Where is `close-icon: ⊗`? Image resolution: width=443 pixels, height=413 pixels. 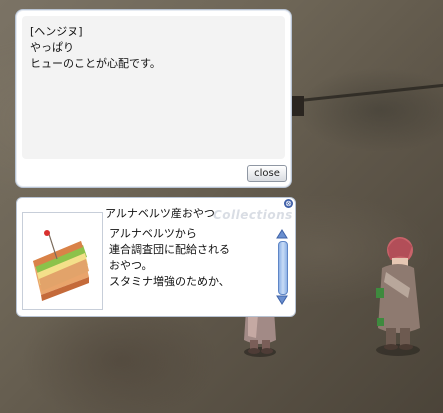
close-icon: ⊗ is located at coordinates (288, 203).